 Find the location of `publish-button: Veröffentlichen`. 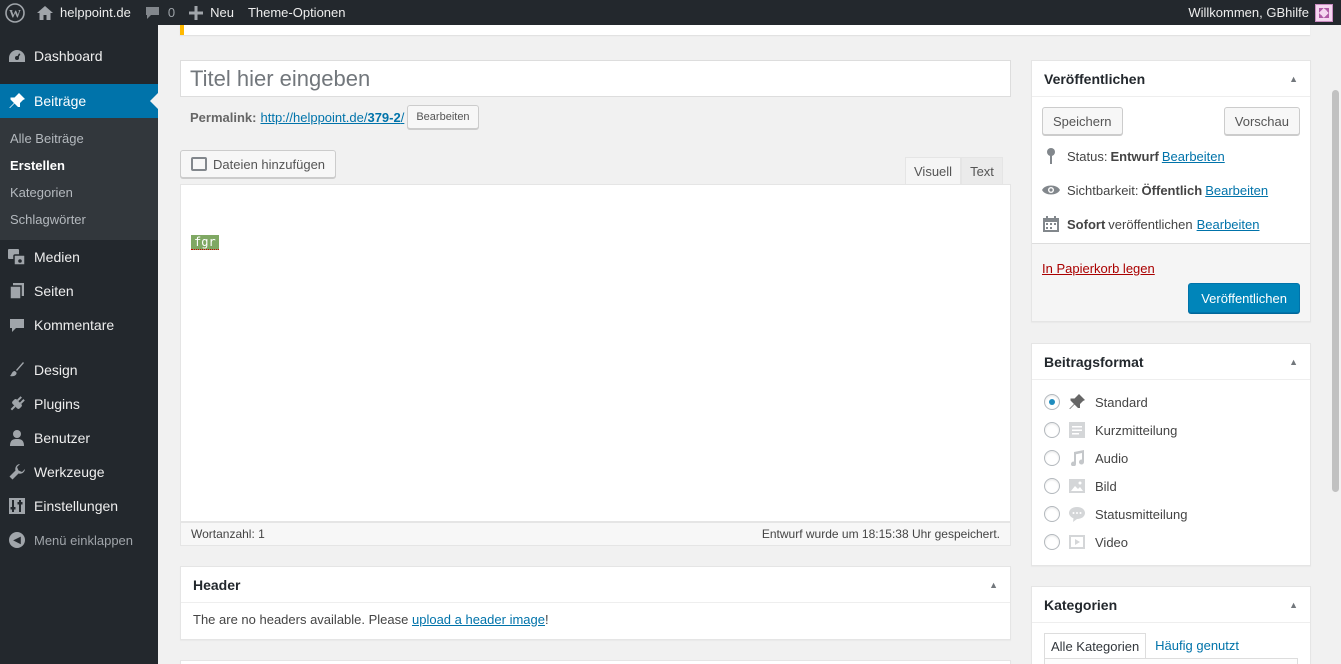

publish-button: Veröffentlichen is located at coordinates (1244, 298).